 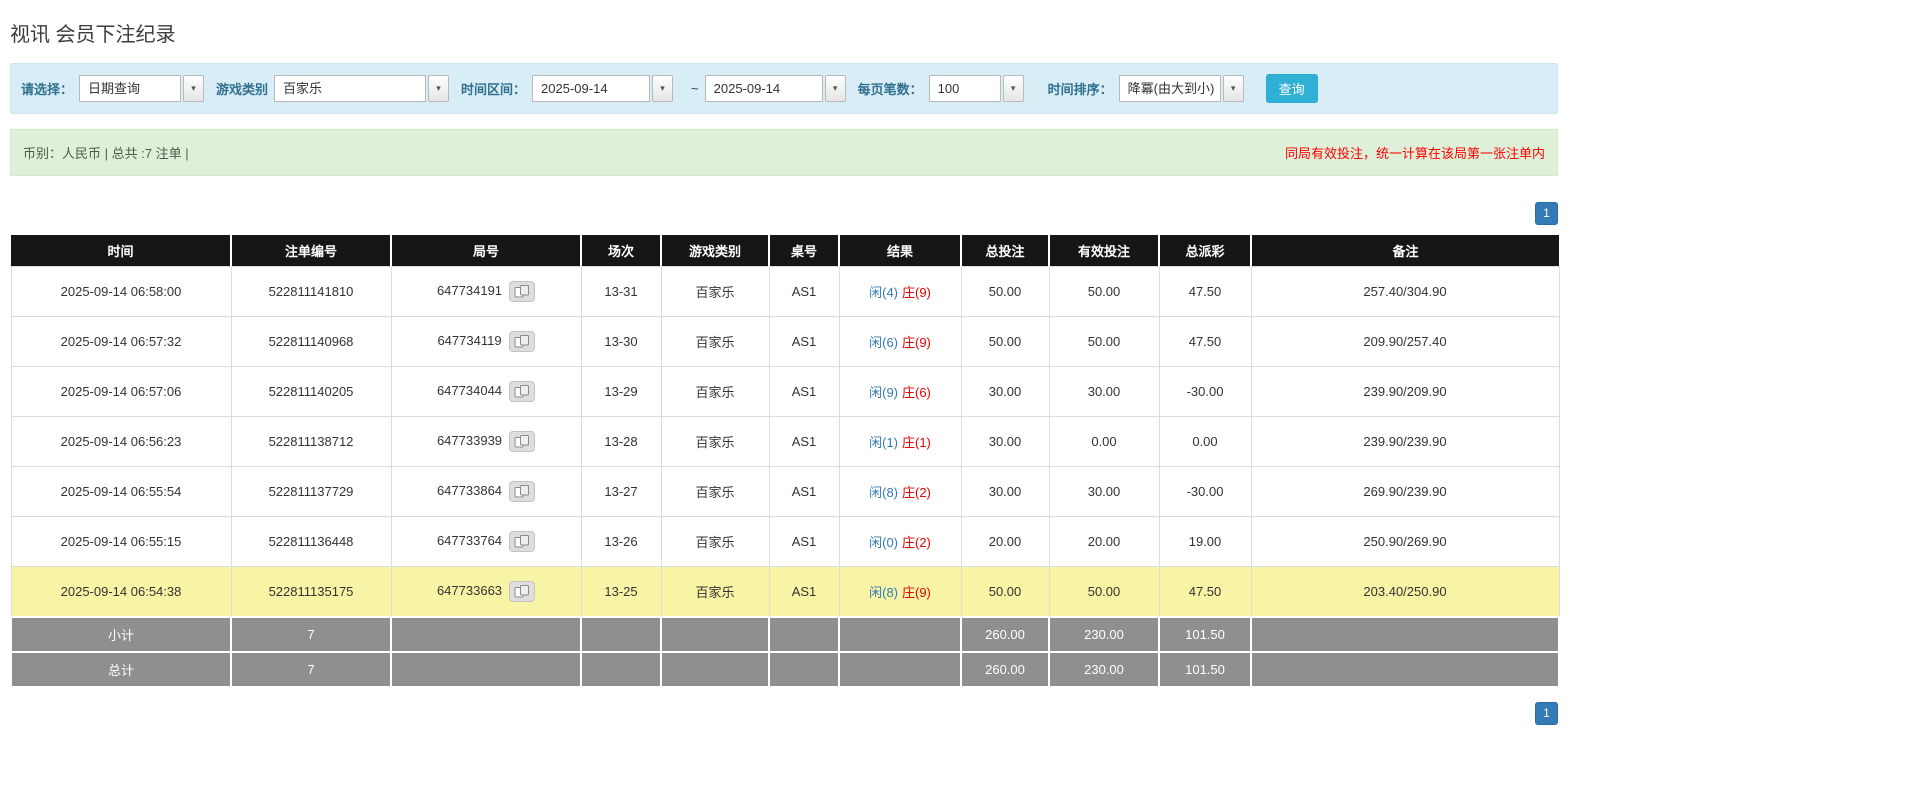 What do you see at coordinates (621, 391) in the screenshot?
I see `cell-session: 13-29` at bounding box center [621, 391].